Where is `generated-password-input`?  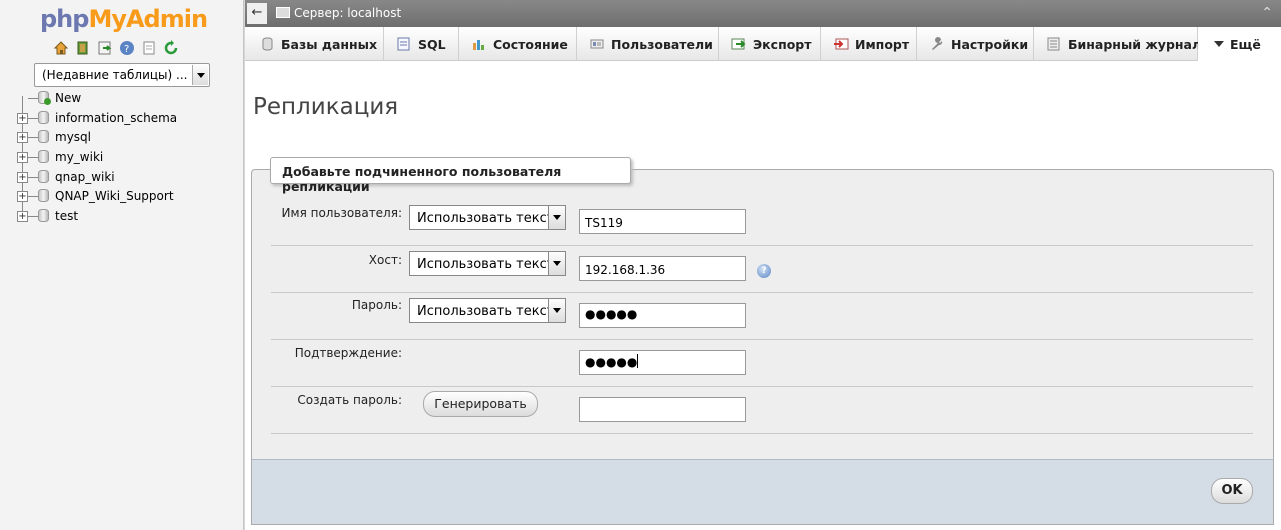
generated-password-input is located at coordinates (662, 409).